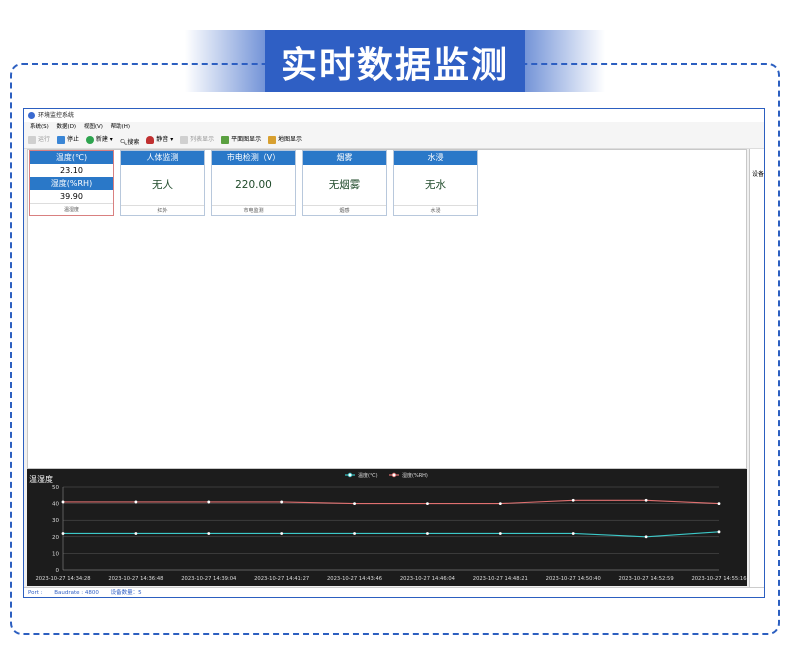 Image resolution: width=790 pixels, height=658 pixels. I want to click on x-tick-label: 2023-10-27 14:55:16, so click(718, 579).